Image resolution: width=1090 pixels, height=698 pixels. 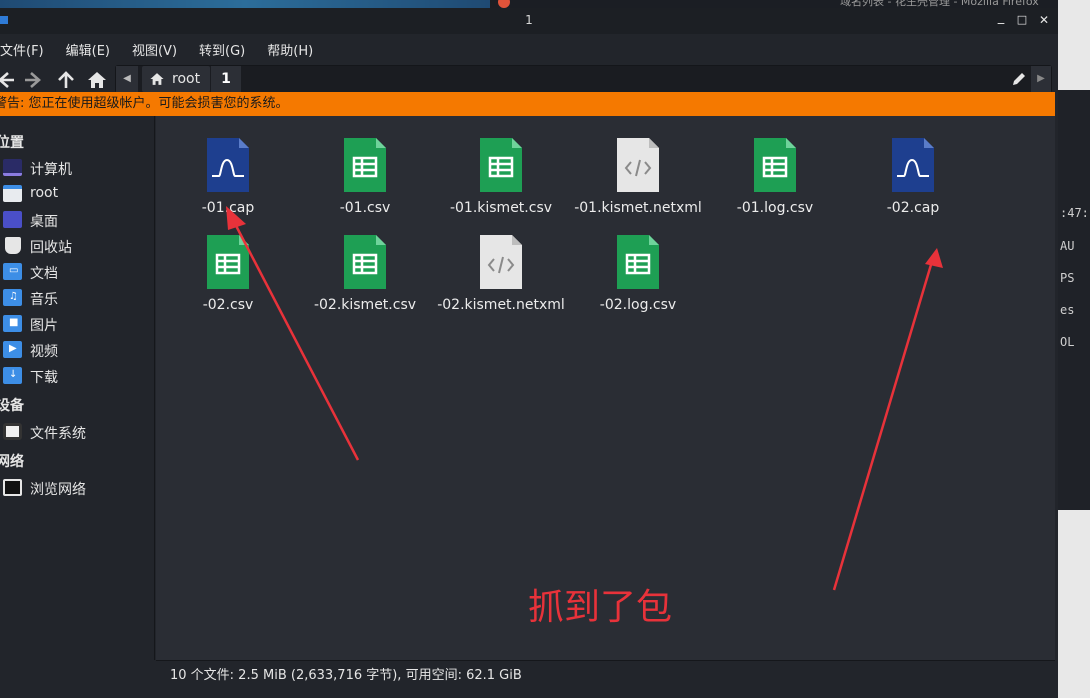 I want to click on sidebar-item-label: 视频, so click(x=44, y=352).